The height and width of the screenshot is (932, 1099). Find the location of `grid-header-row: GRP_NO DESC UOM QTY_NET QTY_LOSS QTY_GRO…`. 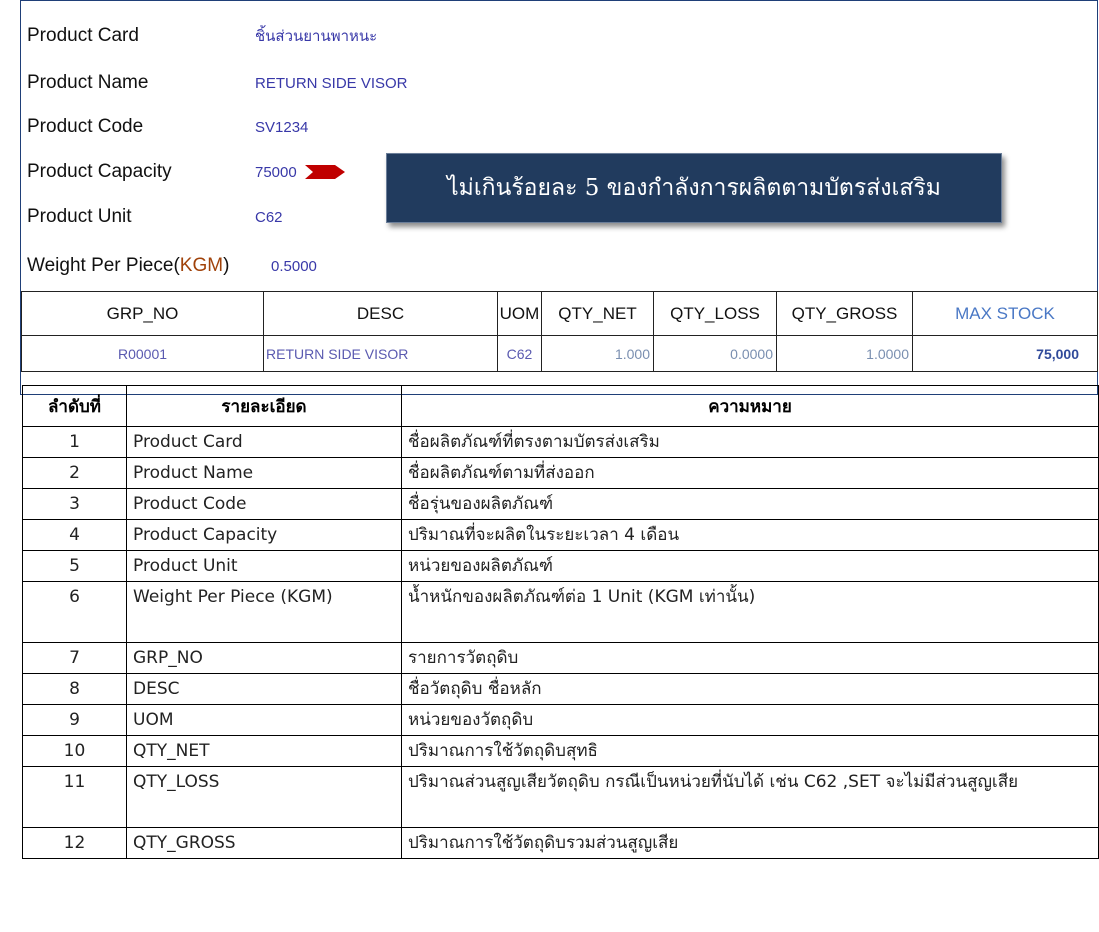

grid-header-row: GRP_NO DESC UOM QTY_NET QTY_LOSS QTY_GRO… is located at coordinates (559, 313).